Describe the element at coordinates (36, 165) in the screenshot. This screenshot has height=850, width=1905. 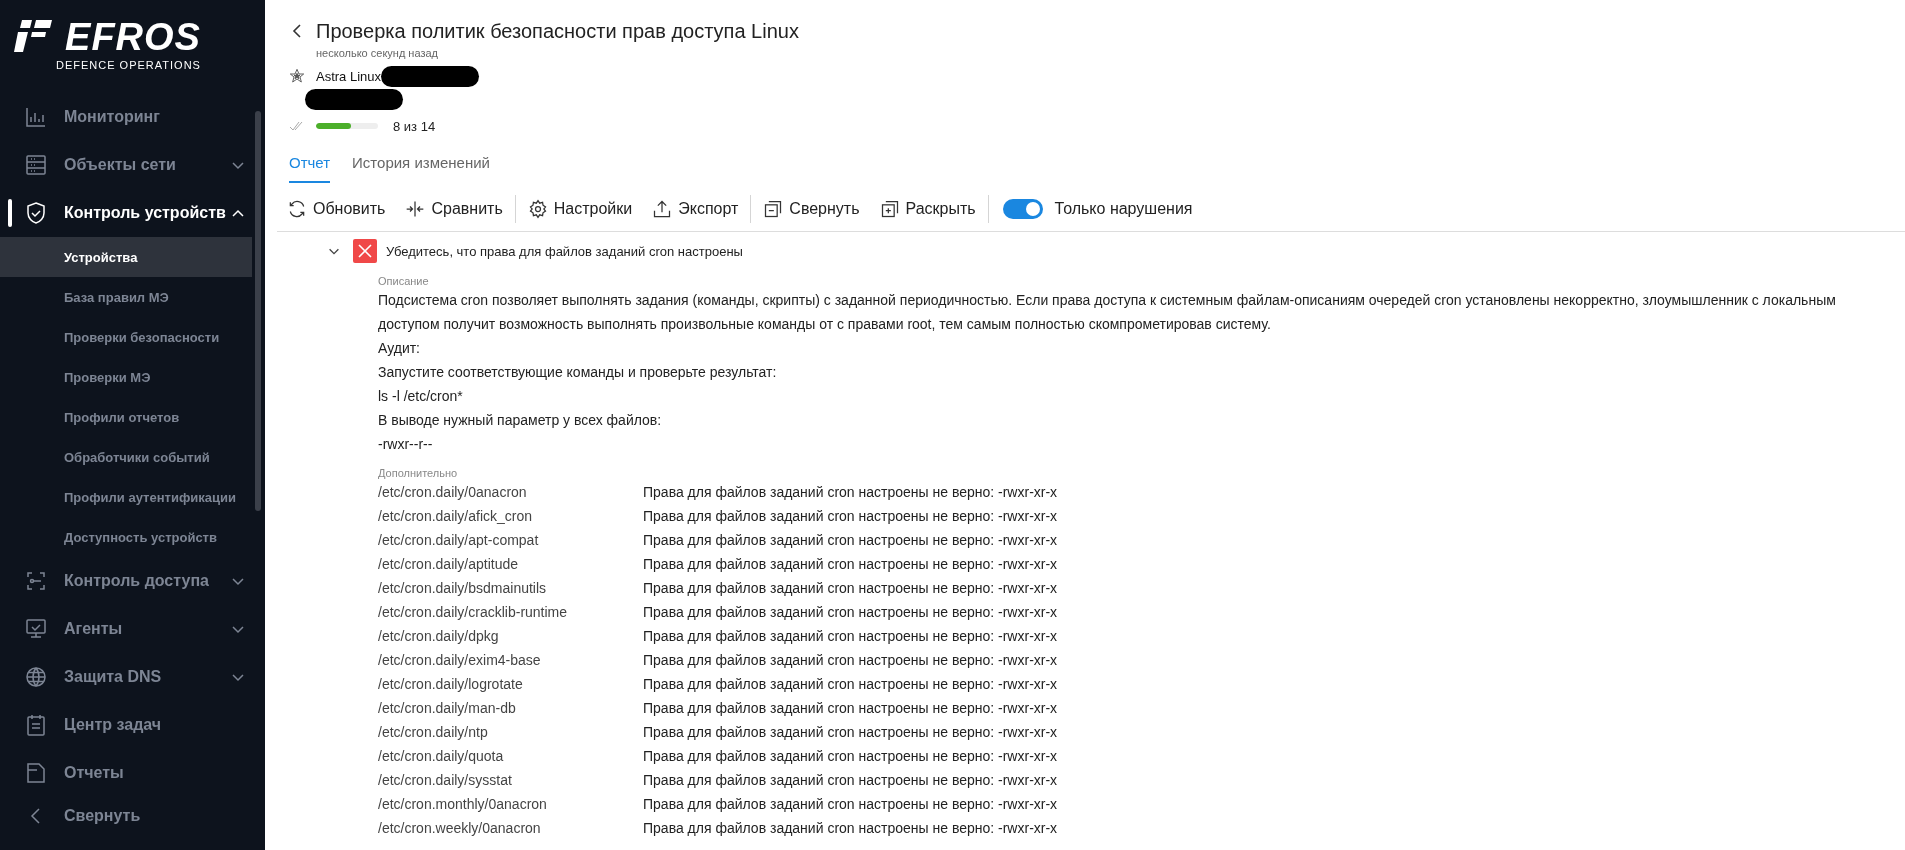
I see `server-icon` at that location.